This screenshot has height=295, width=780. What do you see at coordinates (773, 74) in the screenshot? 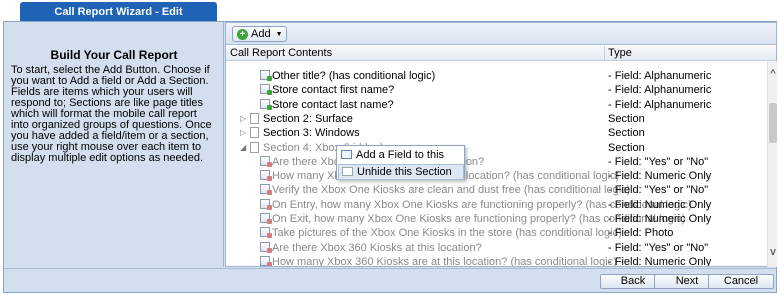
I see `scroll-up-icon: ^` at bounding box center [773, 74].